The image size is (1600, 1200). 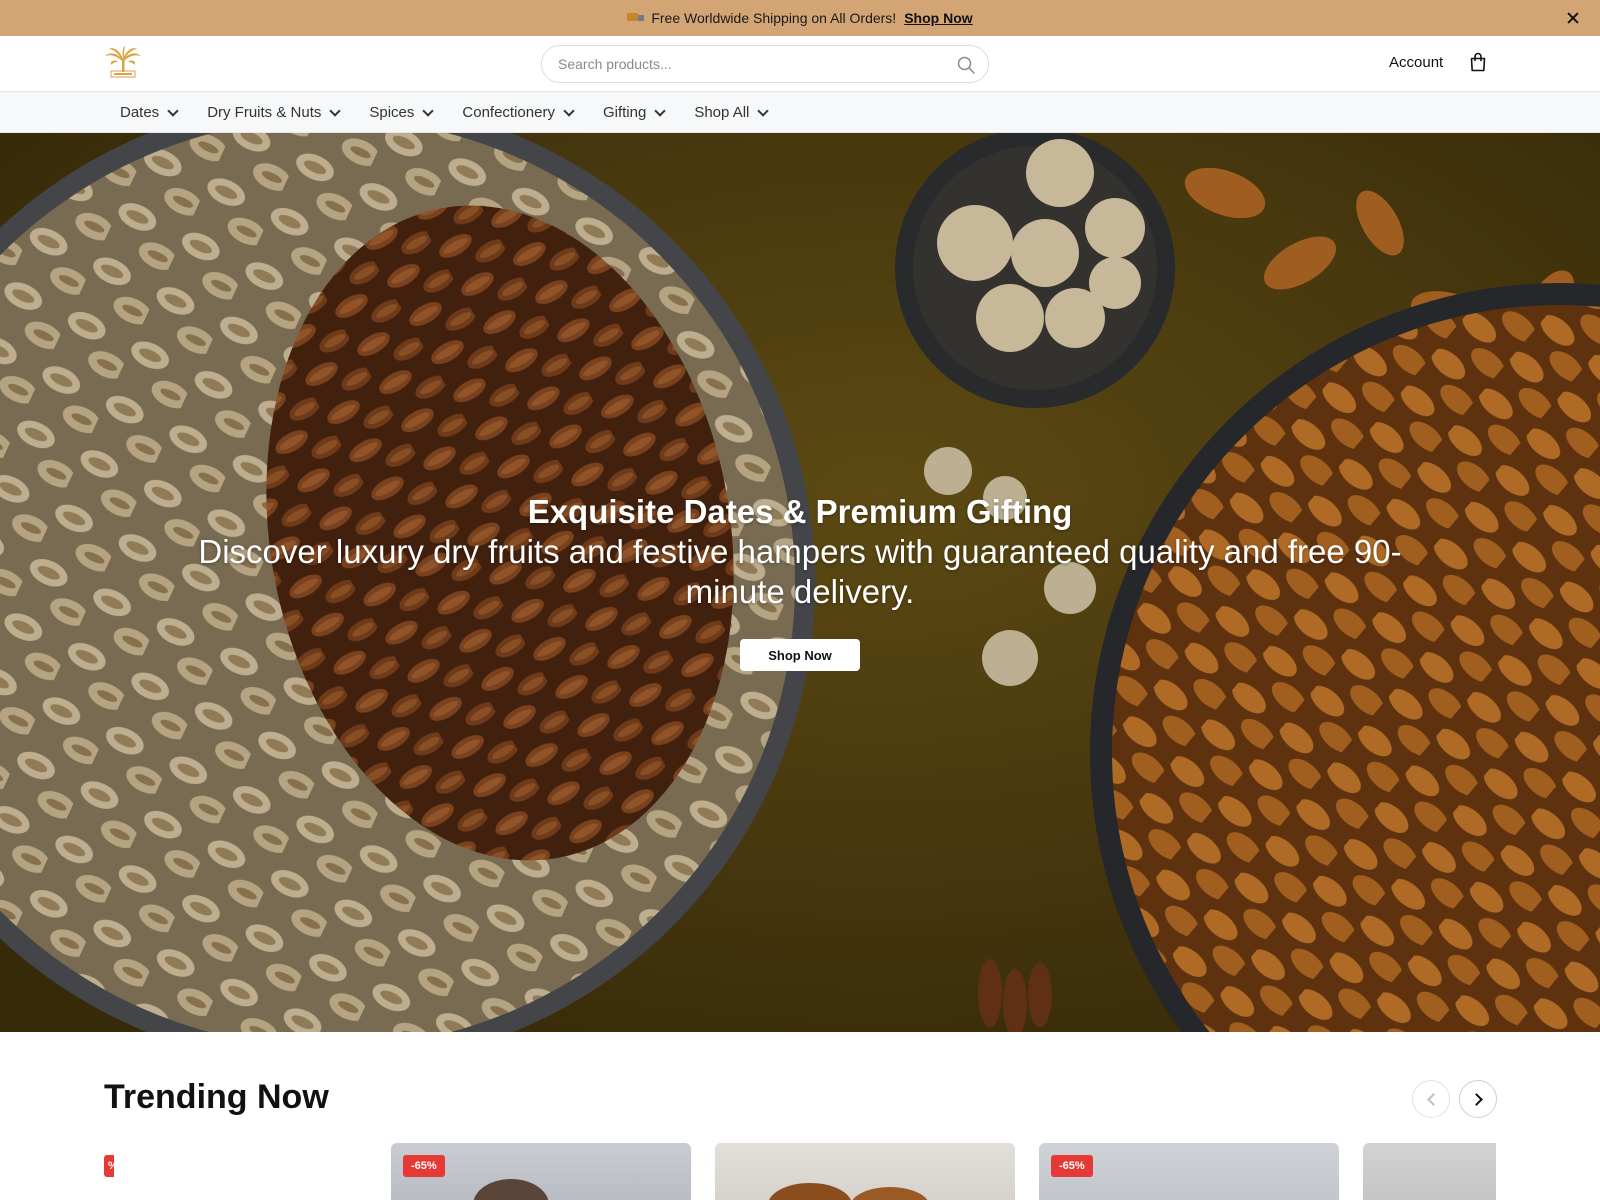 I want to click on chevron-right-icon, so click(x=1476, y=1099).